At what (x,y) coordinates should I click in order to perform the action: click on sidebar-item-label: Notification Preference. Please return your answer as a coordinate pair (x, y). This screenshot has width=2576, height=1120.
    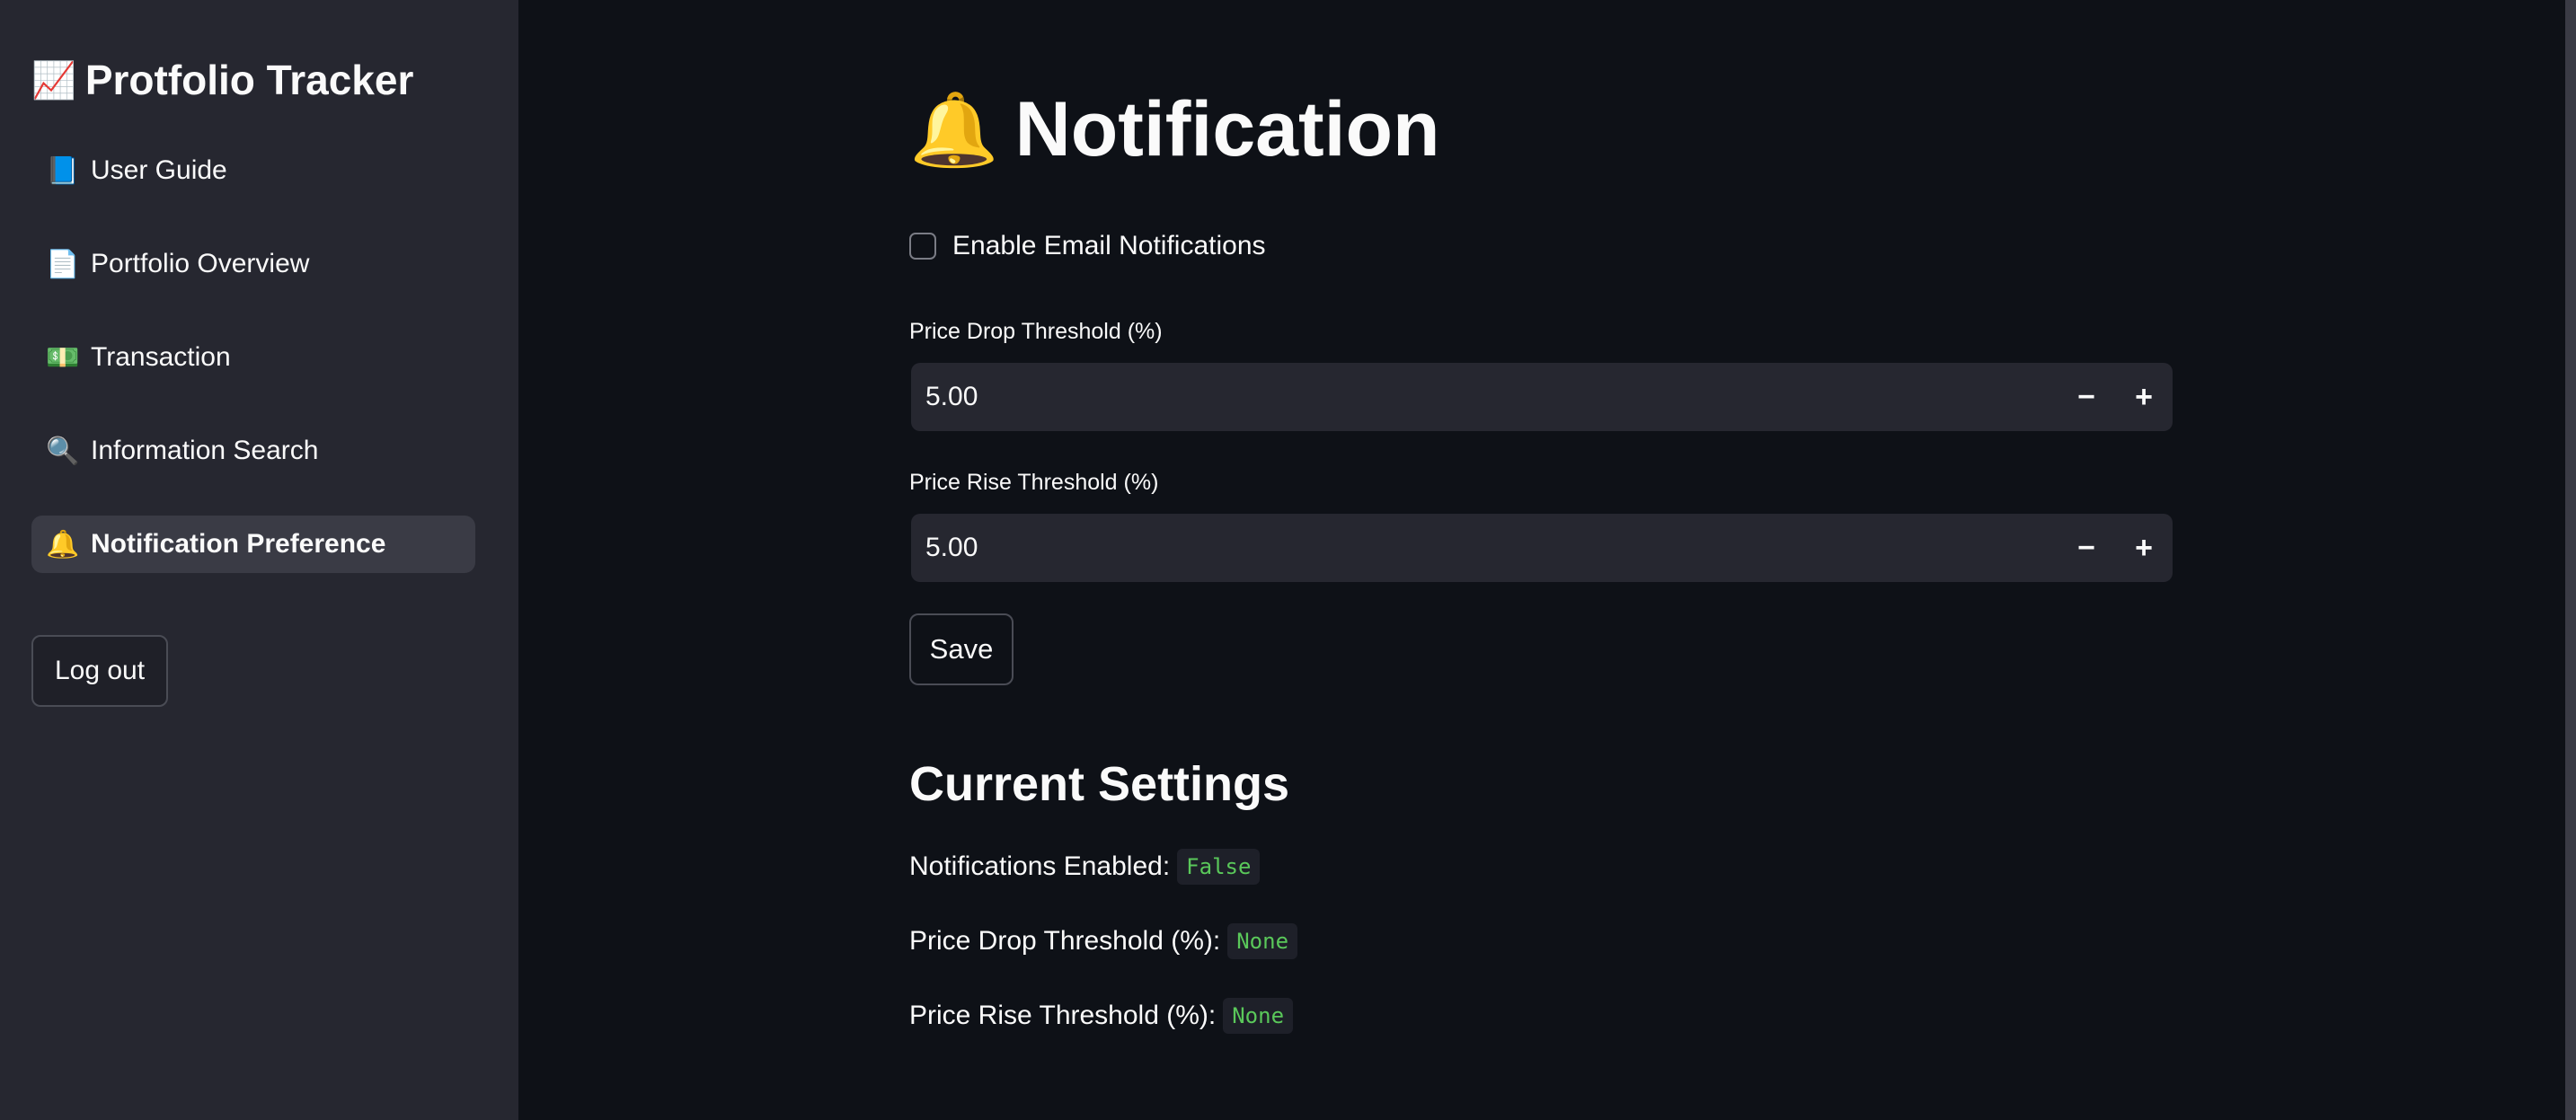
    Looking at the image, I should click on (238, 544).